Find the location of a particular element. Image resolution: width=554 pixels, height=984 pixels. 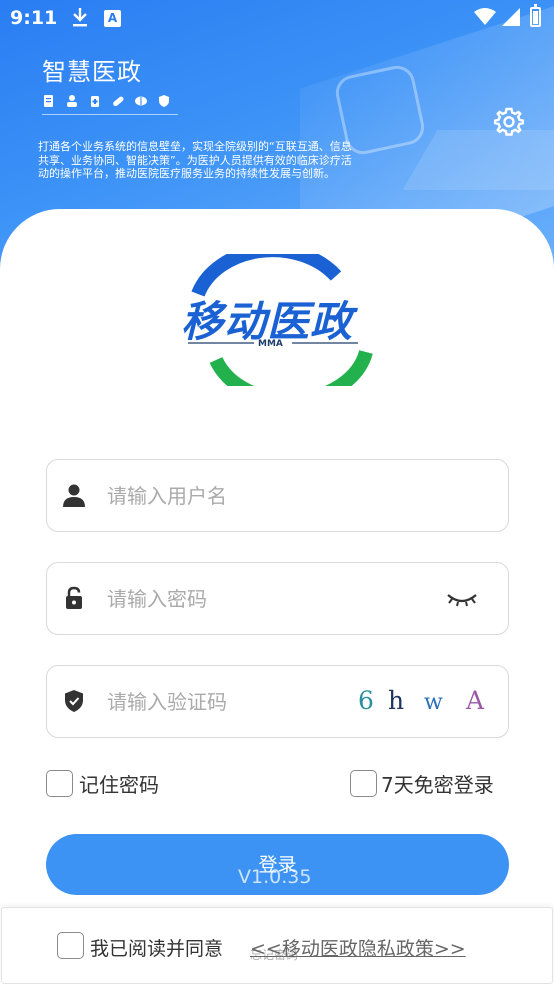

remember-password-label: 记住密码 is located at coordinates (119, 784).